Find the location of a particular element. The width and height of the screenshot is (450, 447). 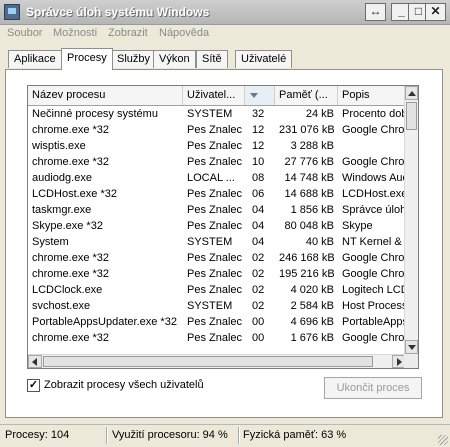

show-all-users-checkbox: ✓ is located at coordinates (33, 385).